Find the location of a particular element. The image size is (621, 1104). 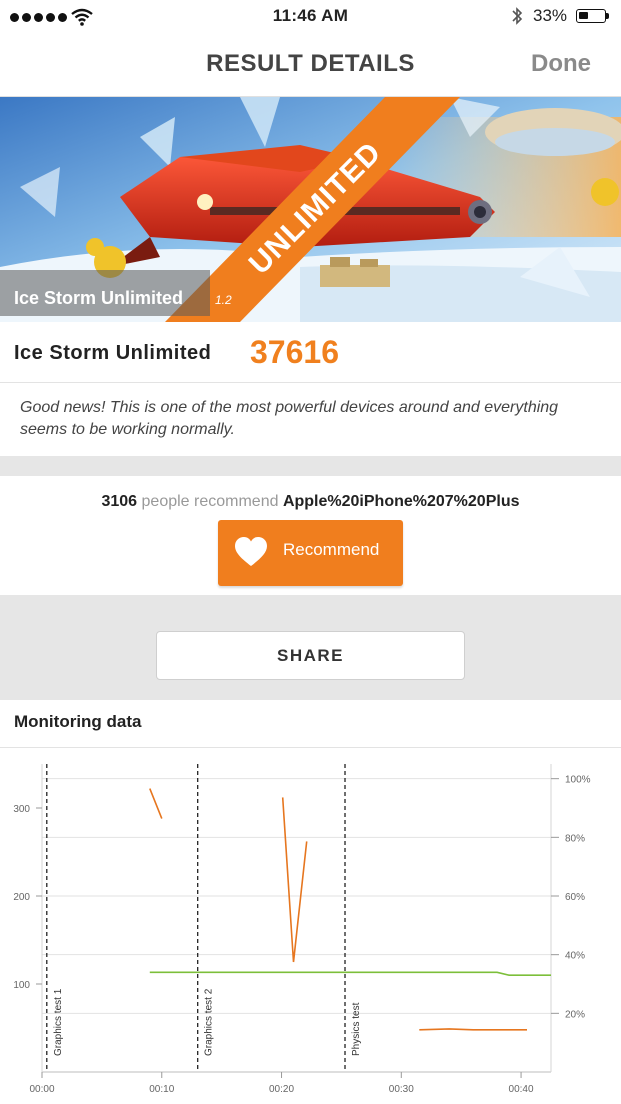

y-right-tick-label: 100% is located at coordinates (578, 780).